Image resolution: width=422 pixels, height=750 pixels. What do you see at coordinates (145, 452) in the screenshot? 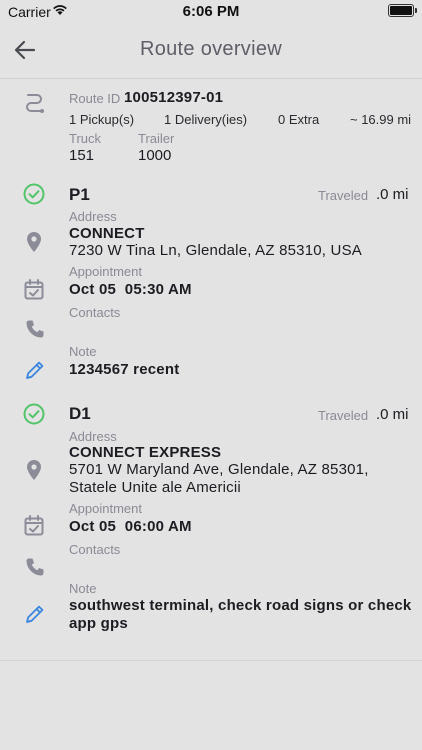
I see `address-name: CONNECT EXPRESS` at bounding box center [145, 452].